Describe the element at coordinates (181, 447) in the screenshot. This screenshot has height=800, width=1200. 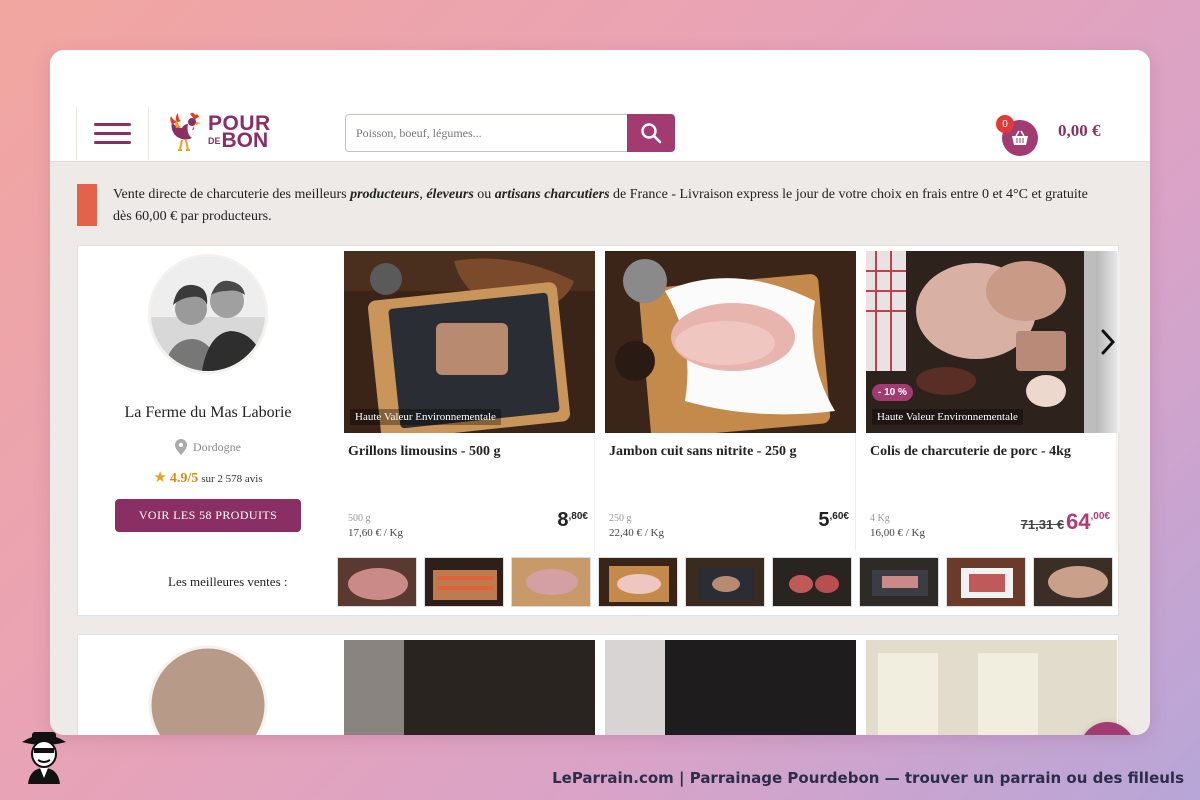
I see `location-pin-icon` at that location.